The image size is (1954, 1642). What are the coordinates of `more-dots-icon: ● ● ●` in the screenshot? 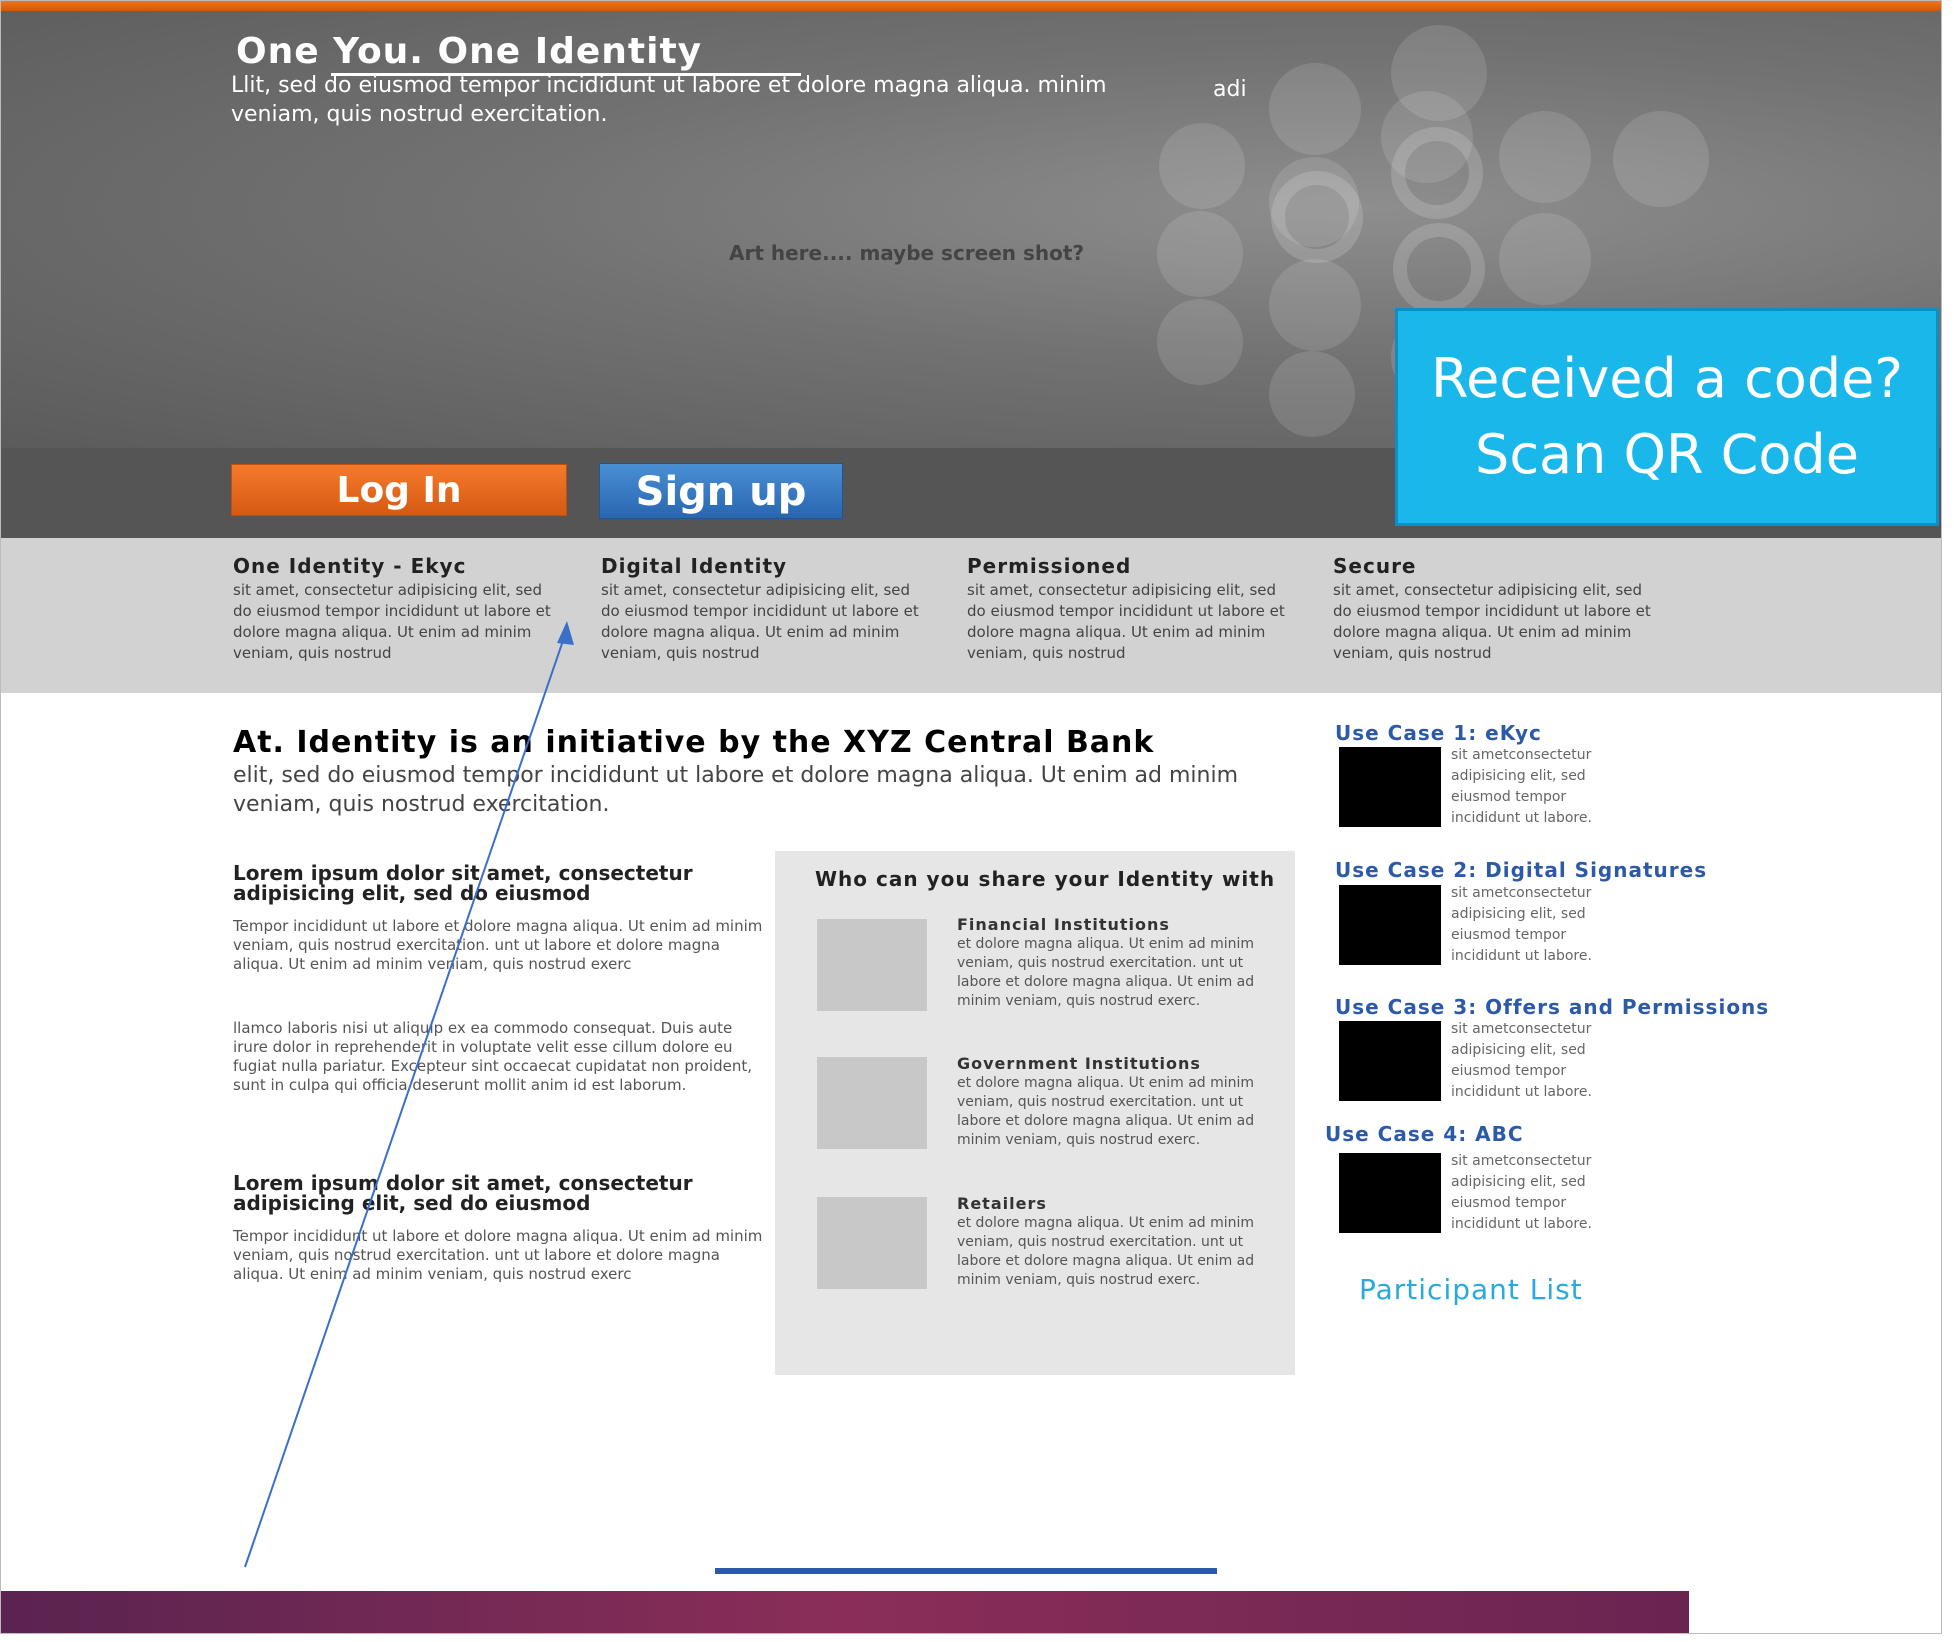 It's located at (979, 1633).